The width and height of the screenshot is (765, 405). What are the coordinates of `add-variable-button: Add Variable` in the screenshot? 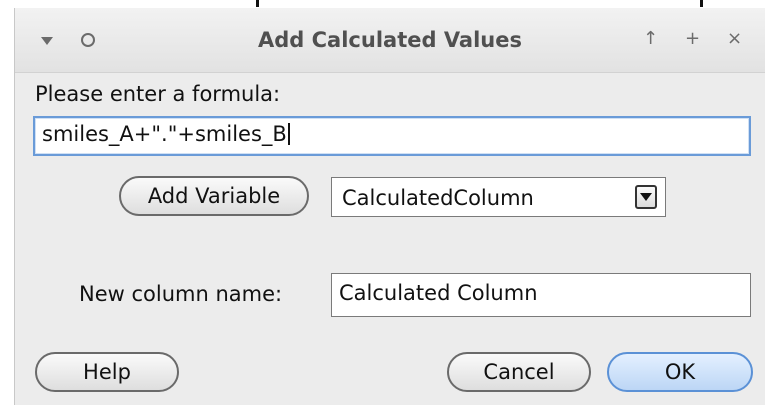 It's located at (214, 196).